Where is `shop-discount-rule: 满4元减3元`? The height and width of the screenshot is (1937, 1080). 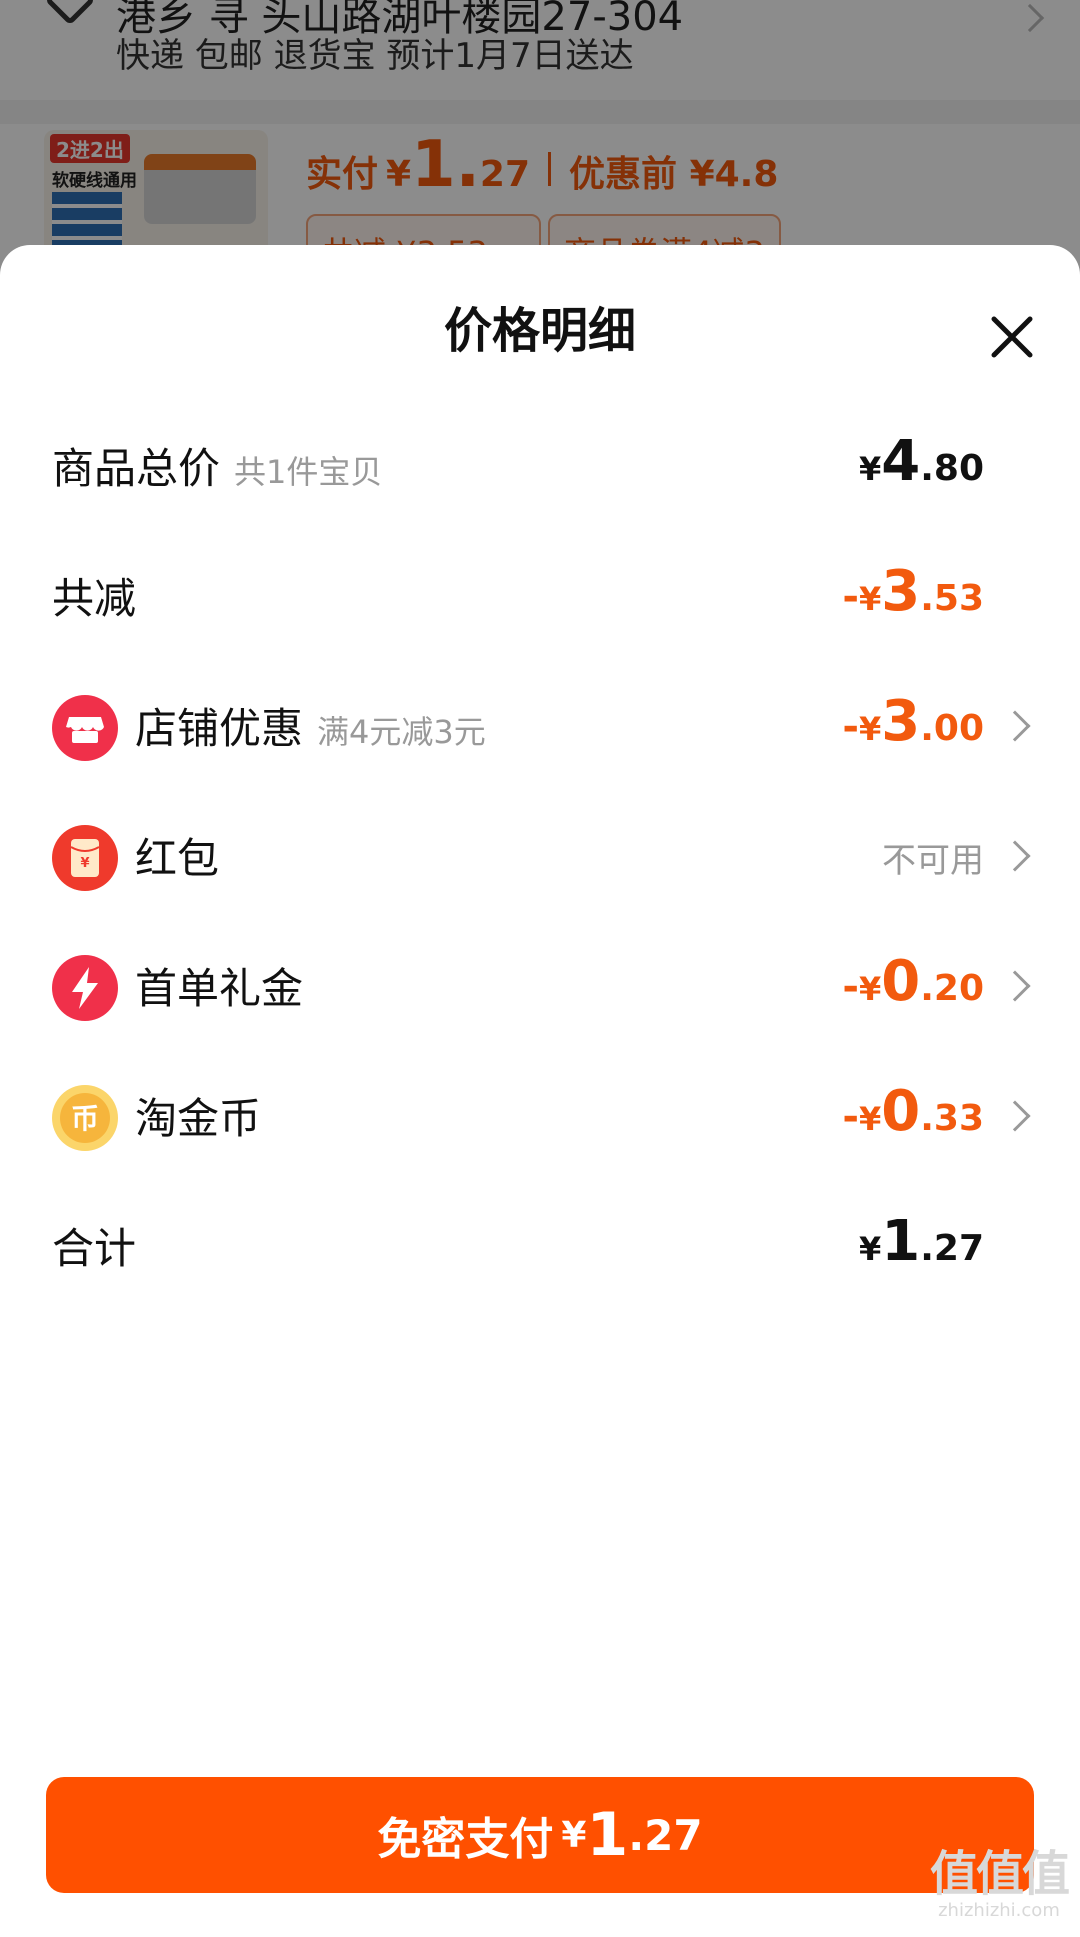 shop-discount-rule: 满4元减3元 is located at coordinates (401, 732).